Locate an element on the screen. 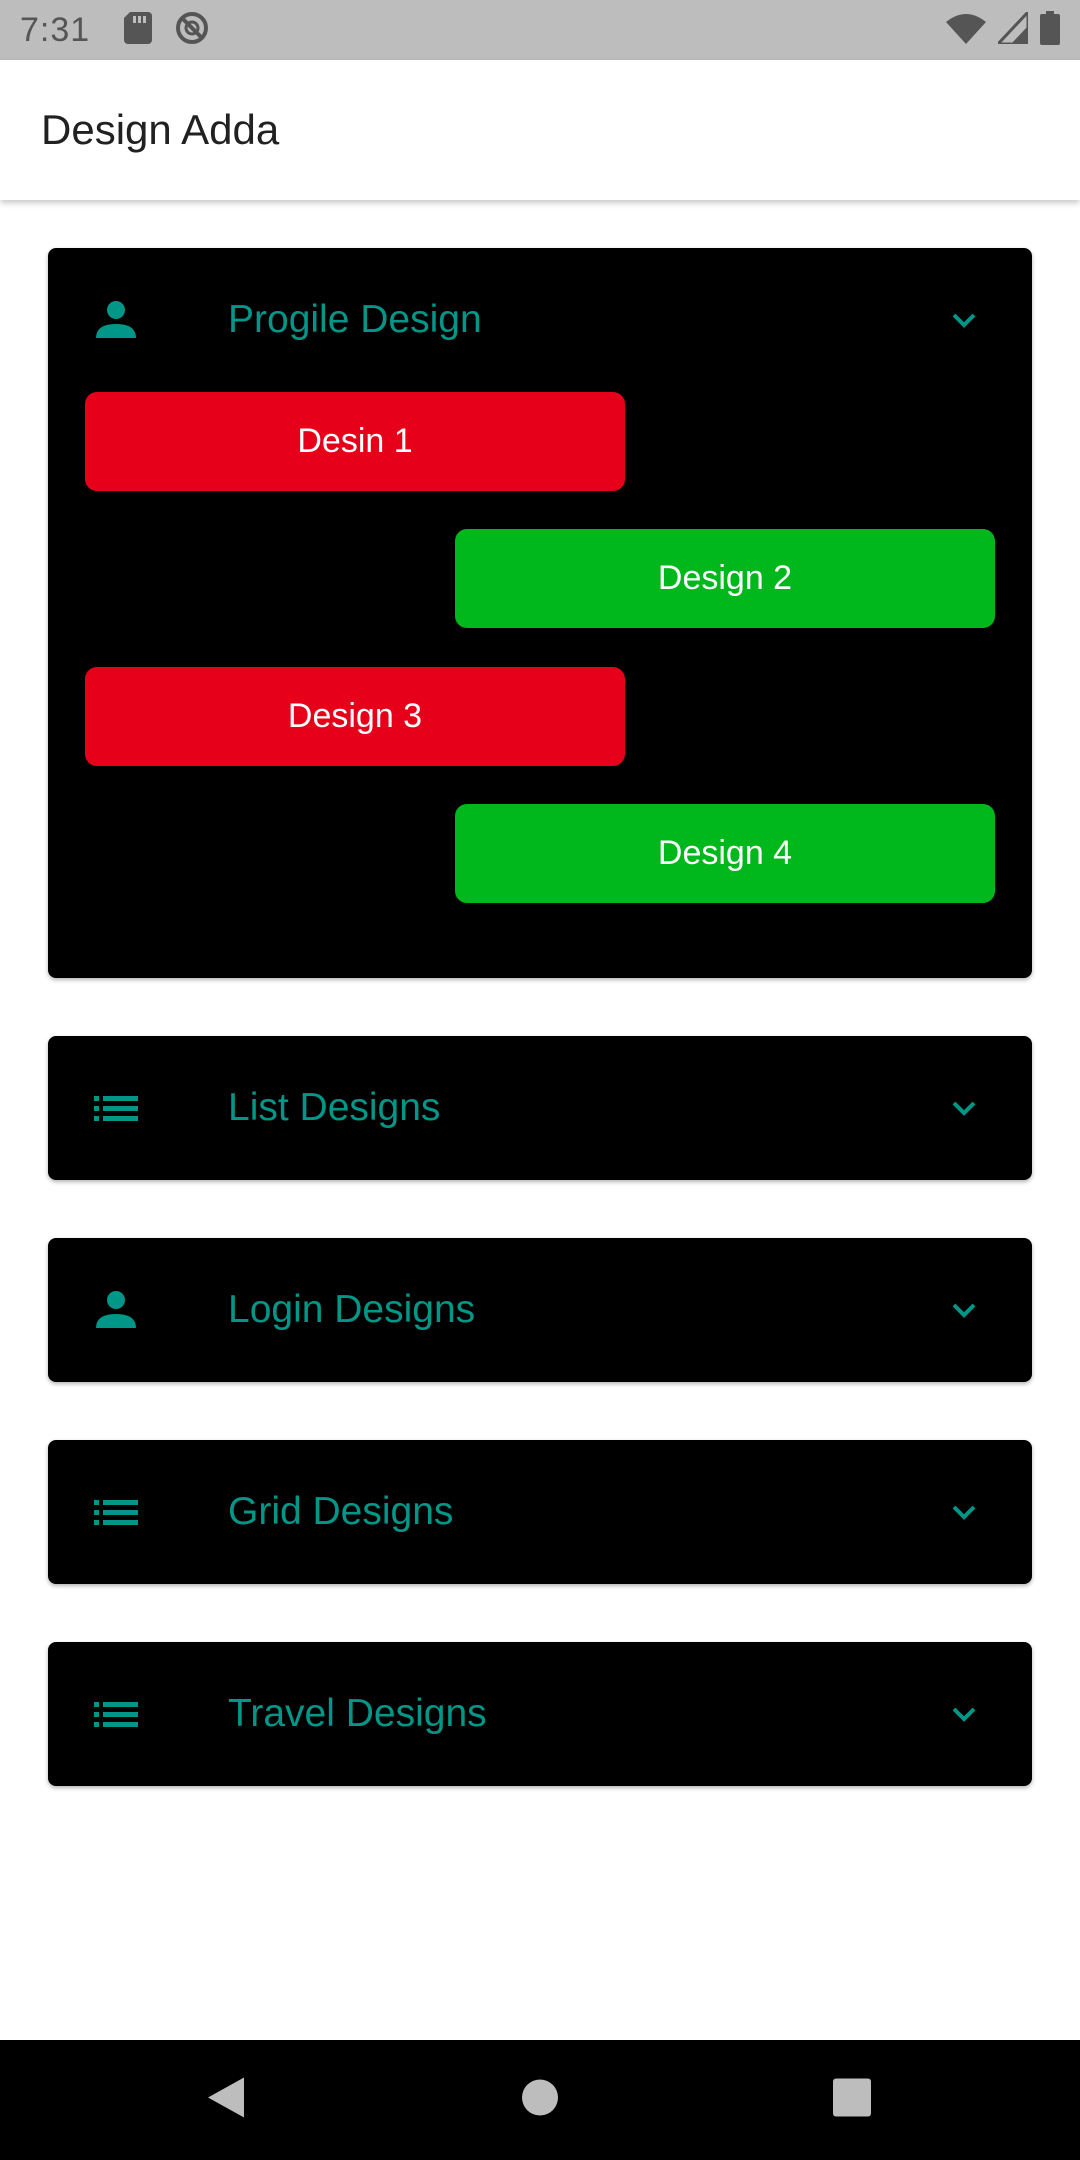 This screenshot has height=2160, width=1080. status-left-icons is located at coordinates (167, 30).